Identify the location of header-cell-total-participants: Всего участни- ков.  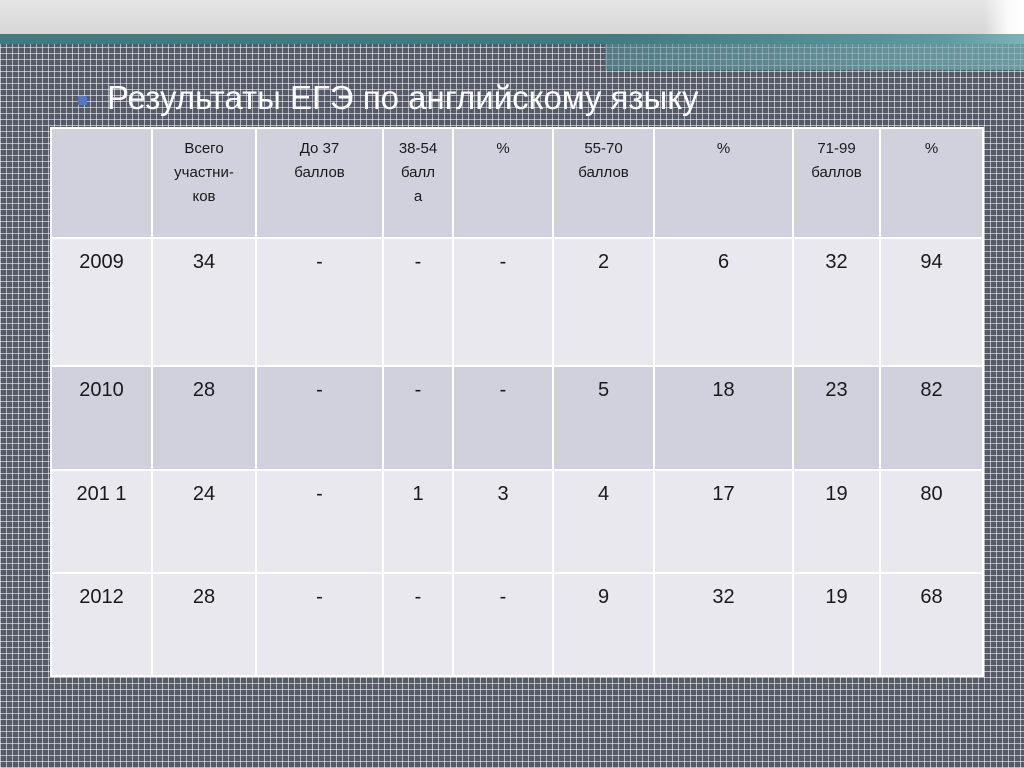
(204, 183).